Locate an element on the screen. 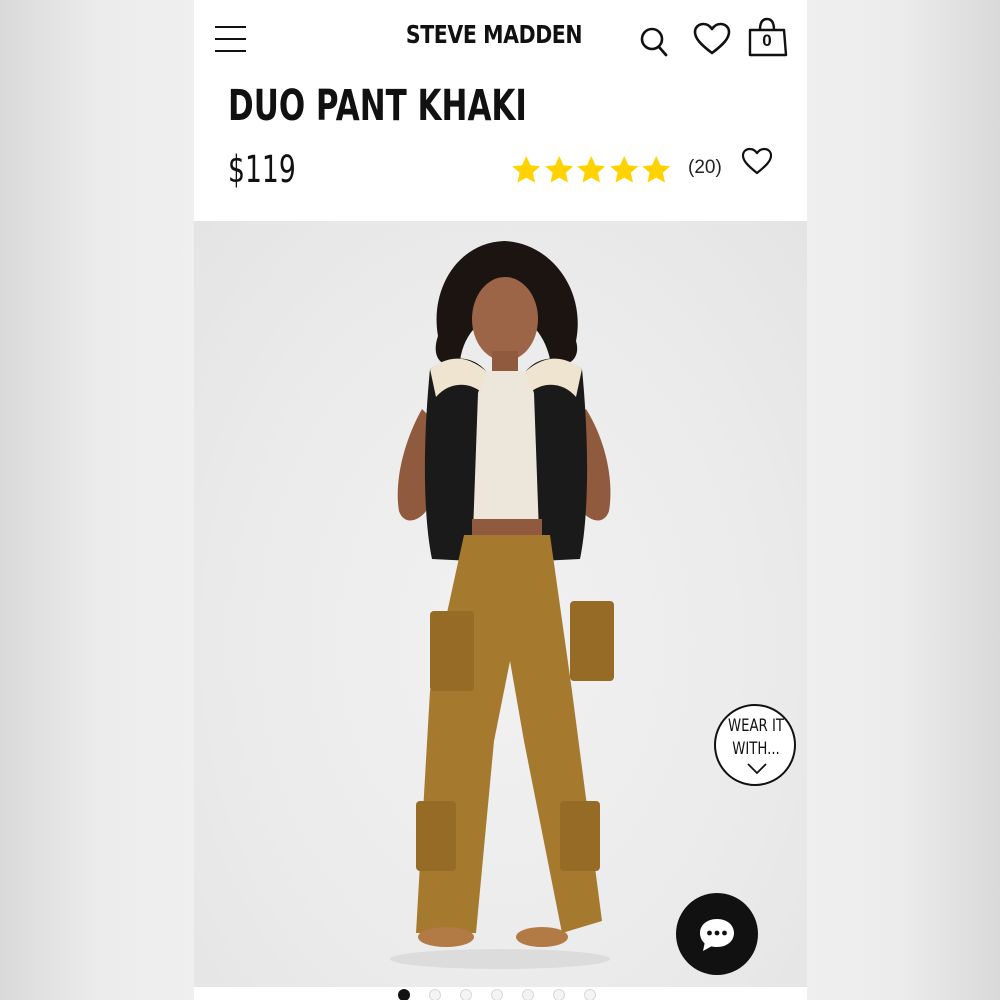  site-header: STEVE MADDEN 0 is located at coordinates (500, 40).